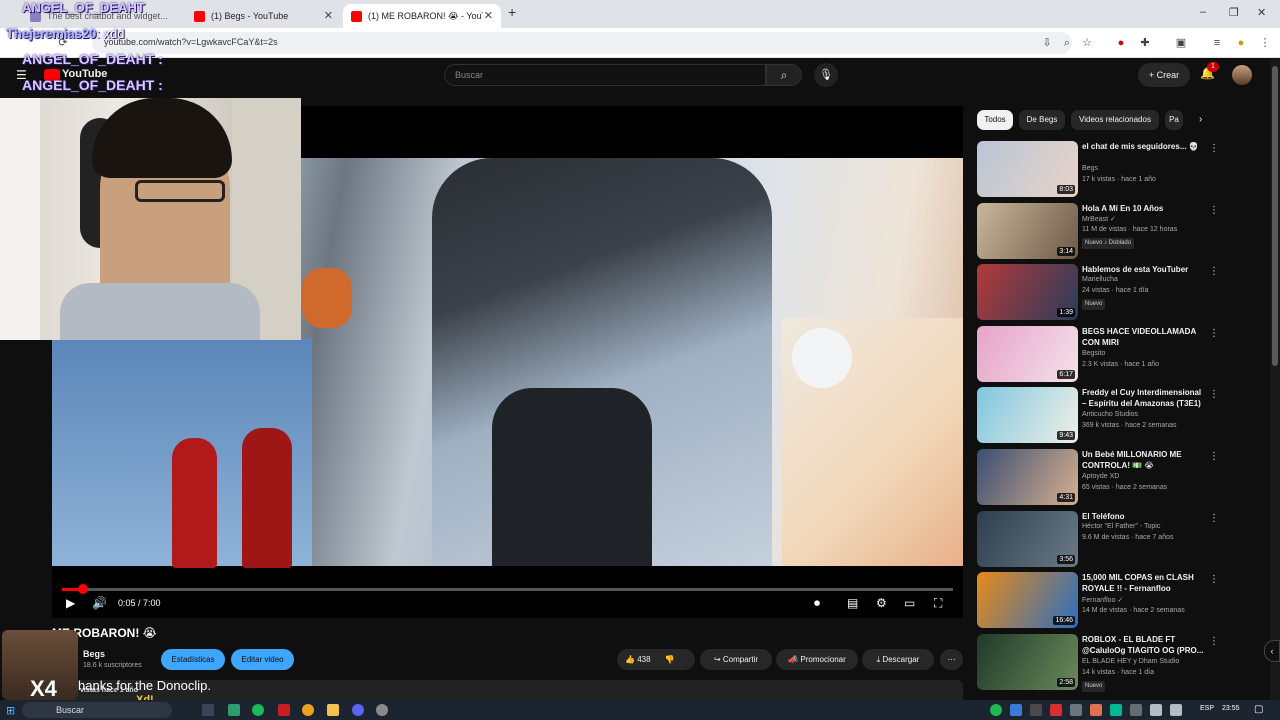 This screenshot has width=1280, height=720. I want to click on install-app-icon: ⇩, so click(1047, 43).